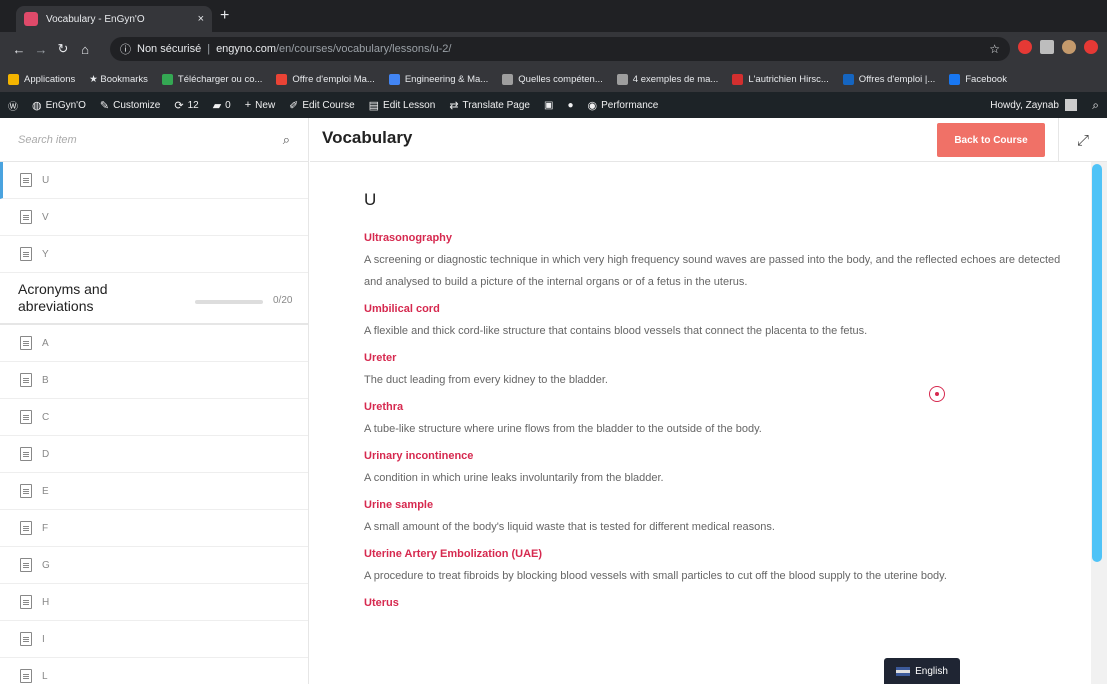 This screenshot has width=1107, height=684. I want to click on reload-icon: ↻, so click(63, 49).